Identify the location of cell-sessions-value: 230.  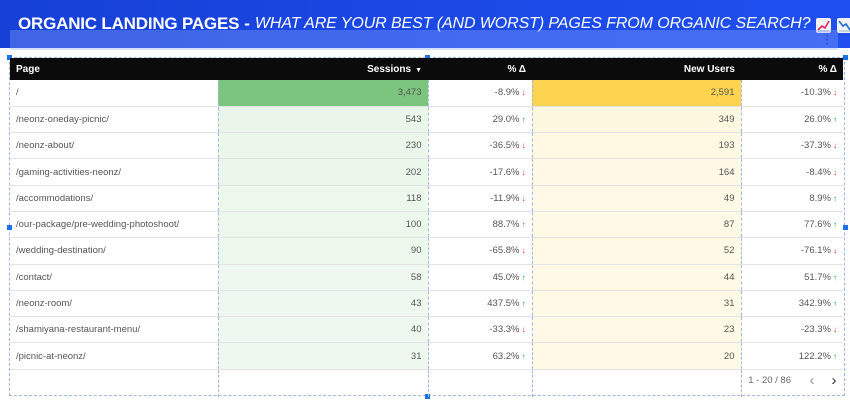
(413, 146).